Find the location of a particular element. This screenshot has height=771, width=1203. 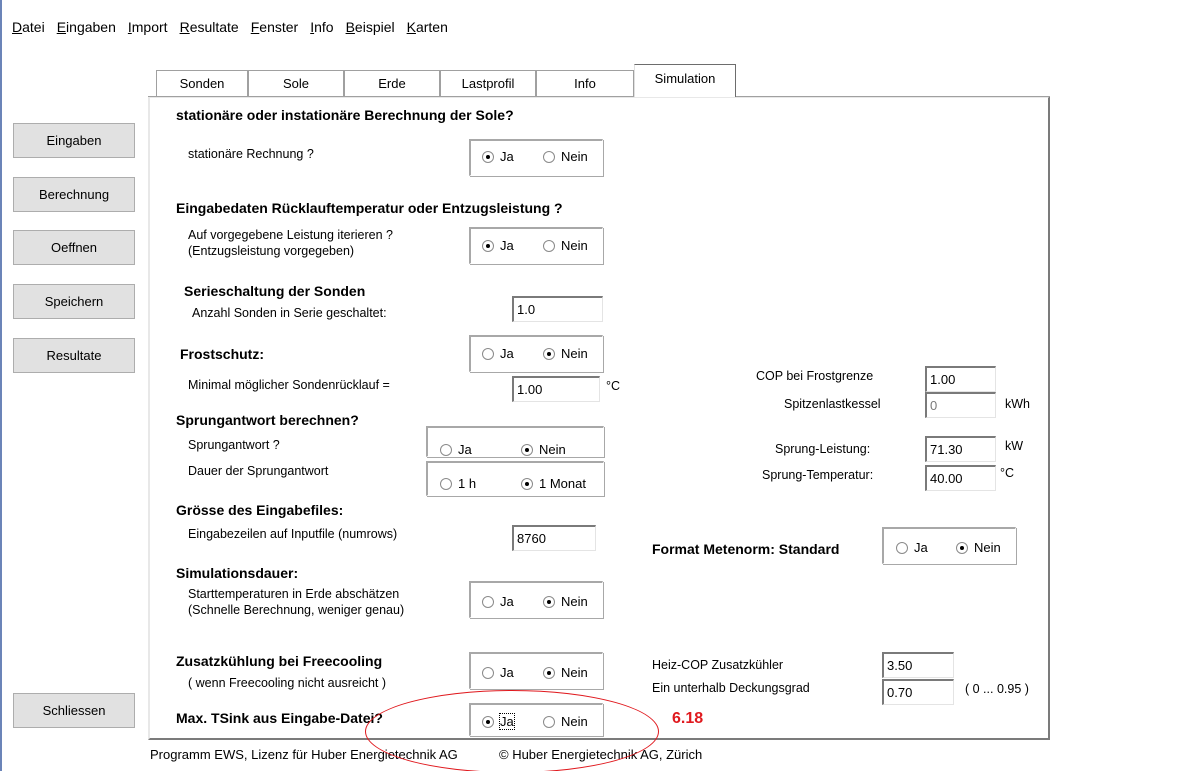

menu-datei: Datei is located at coordinates (28, 29).